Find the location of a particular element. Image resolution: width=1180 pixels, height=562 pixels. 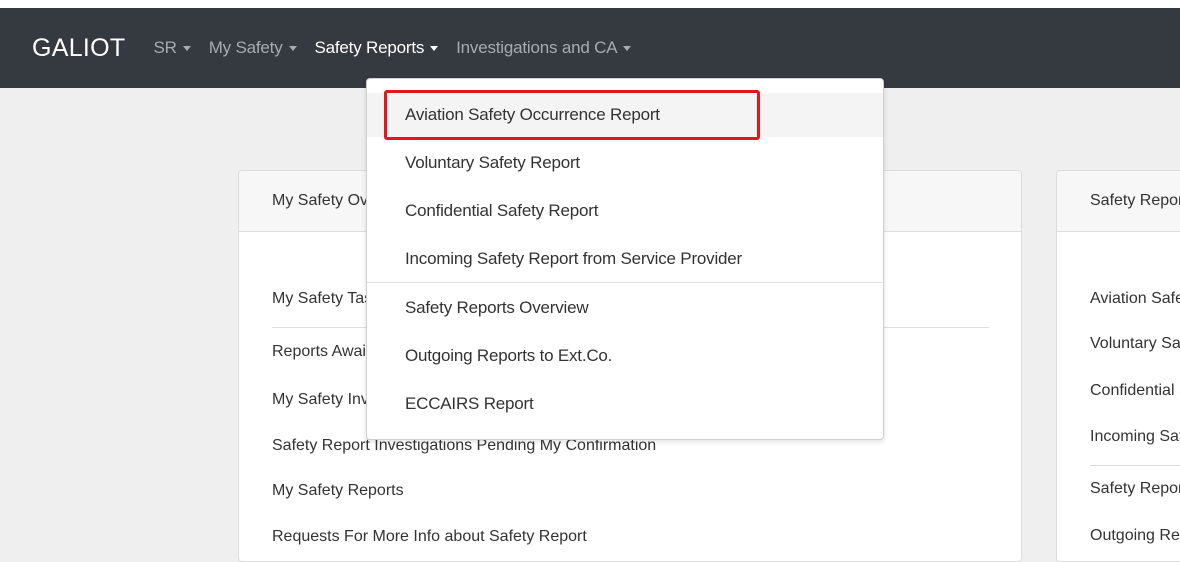

divider is located at coordinates (1135, 465).